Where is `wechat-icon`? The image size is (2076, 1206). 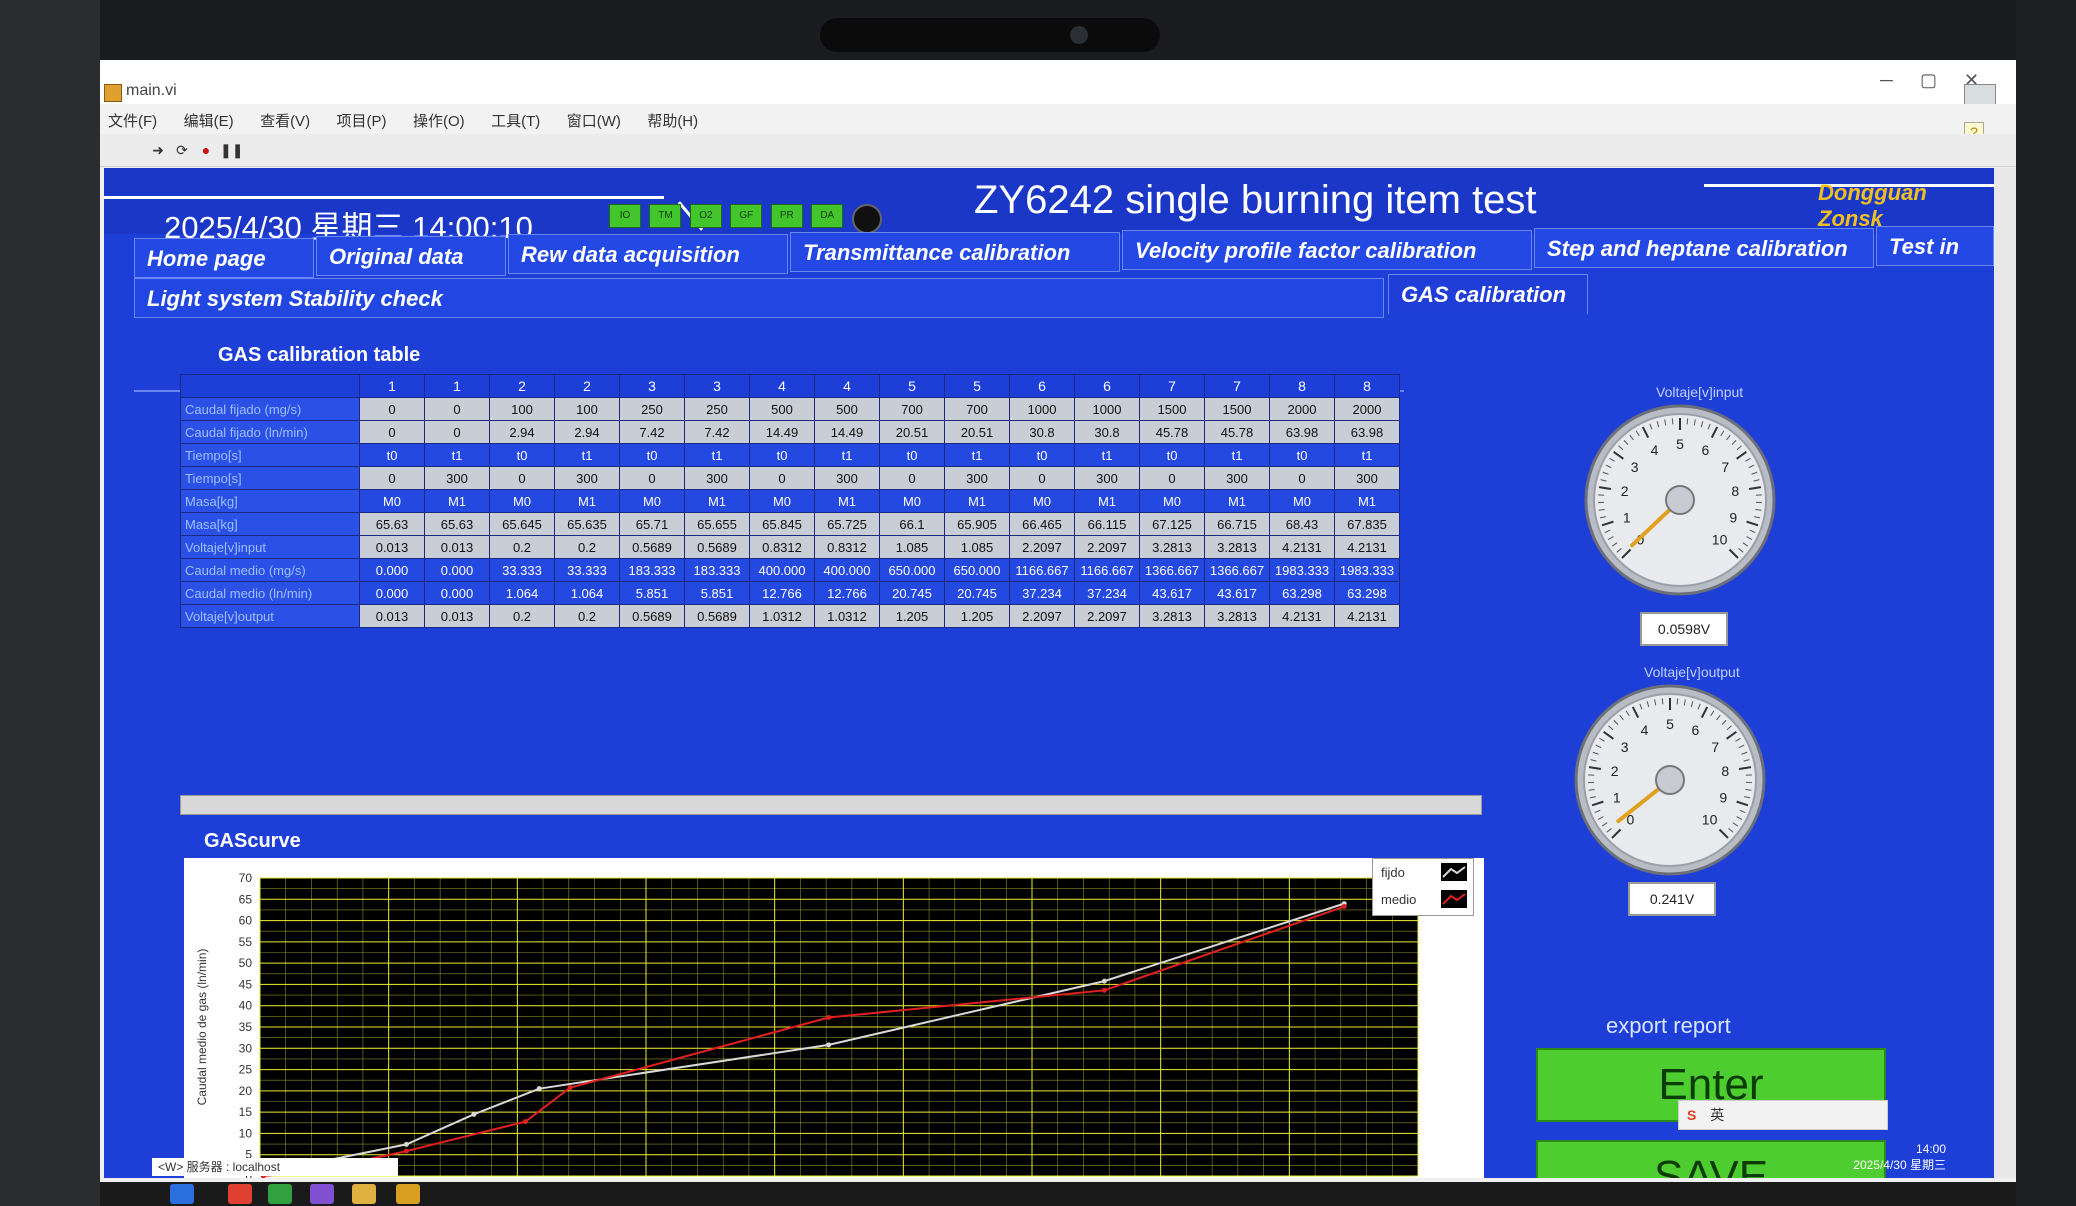
wechat-icon is located at coordinates (280, 1194).